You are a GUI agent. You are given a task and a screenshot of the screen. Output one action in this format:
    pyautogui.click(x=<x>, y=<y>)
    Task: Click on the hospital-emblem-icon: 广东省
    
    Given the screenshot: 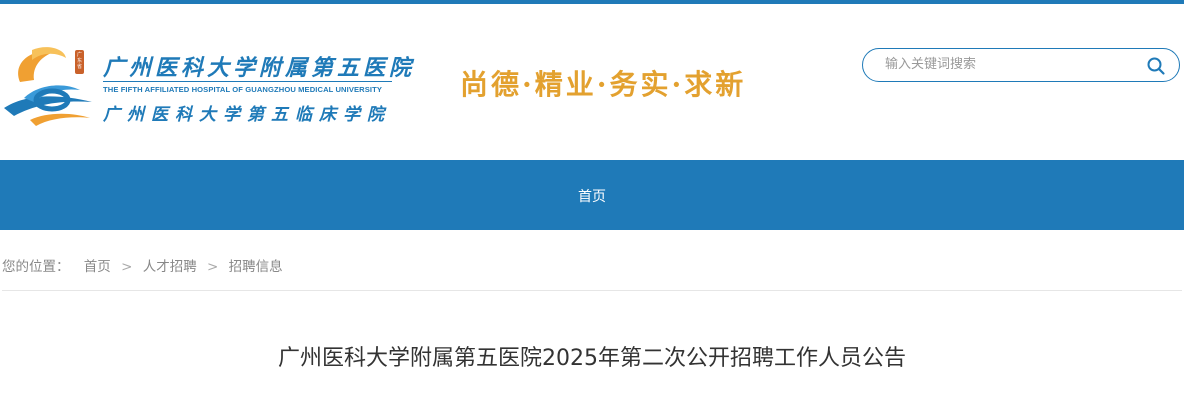 What is the action you would take?
    pyautogui.click(x=48, y=86)
    